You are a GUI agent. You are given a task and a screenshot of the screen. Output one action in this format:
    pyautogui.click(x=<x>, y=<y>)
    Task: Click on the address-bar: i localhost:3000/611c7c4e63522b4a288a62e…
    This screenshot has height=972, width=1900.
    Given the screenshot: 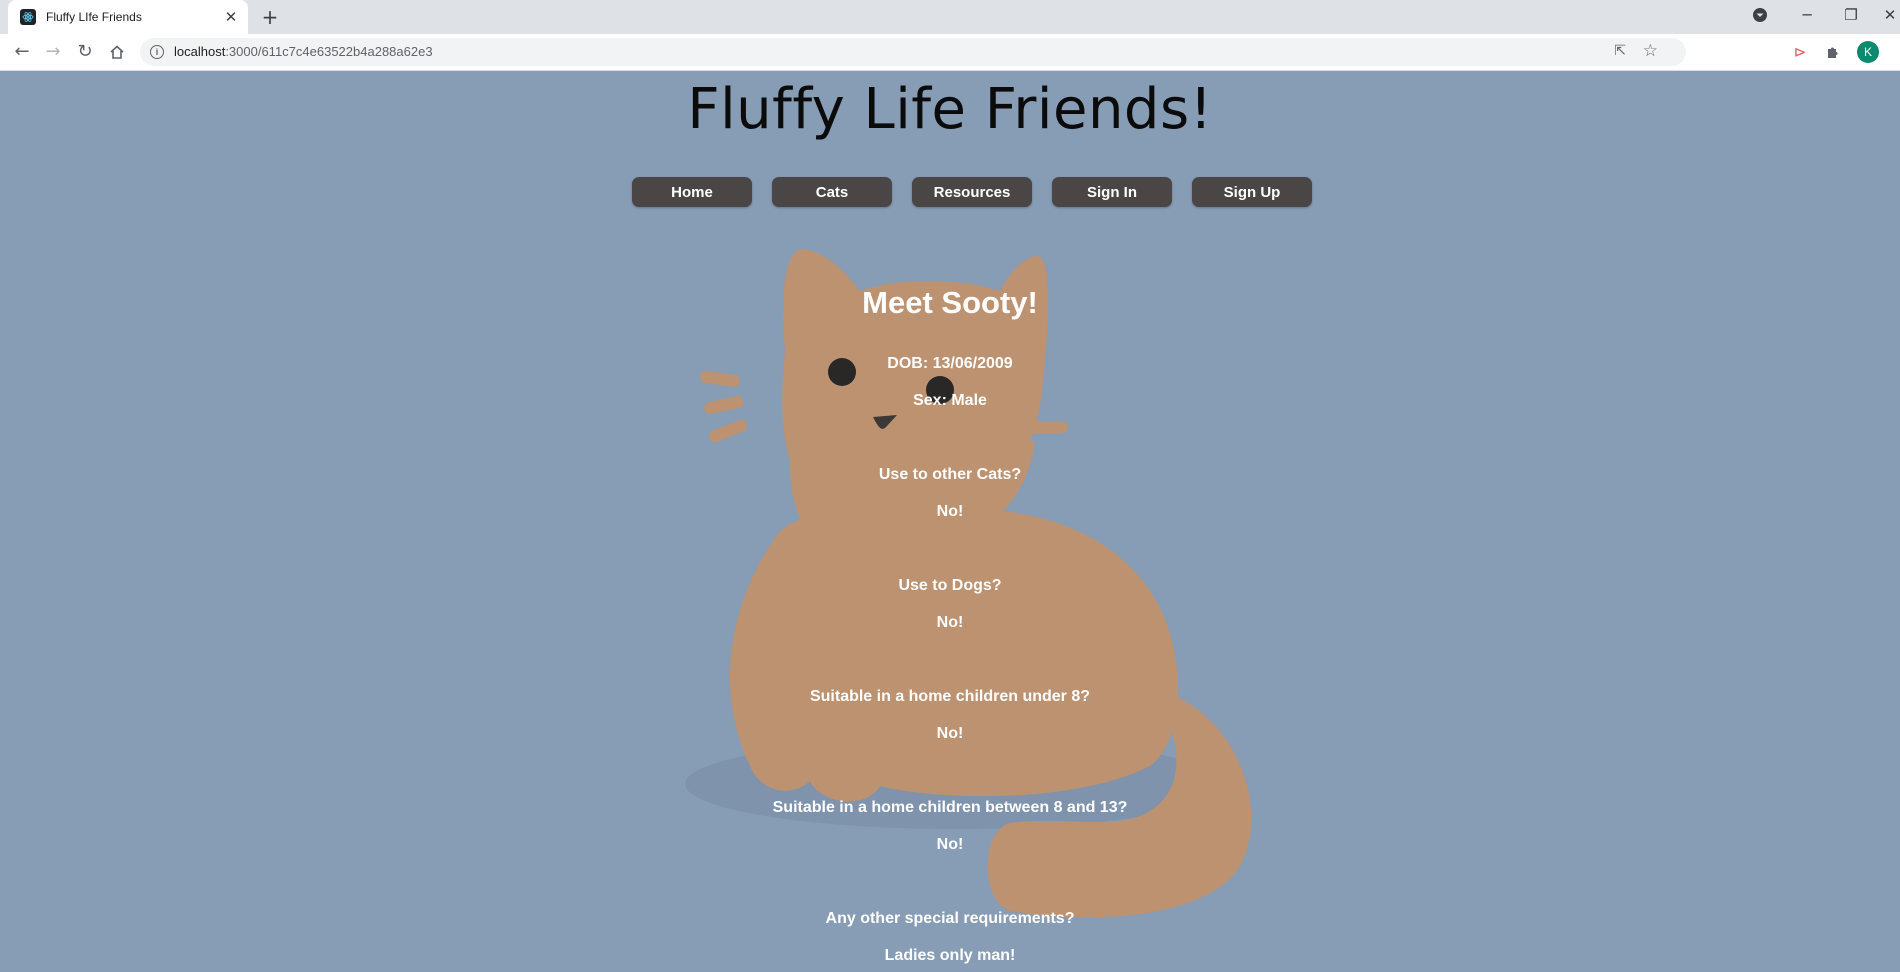 What is the action you would take?
    pyautogui.click(x=913, y=52)
    